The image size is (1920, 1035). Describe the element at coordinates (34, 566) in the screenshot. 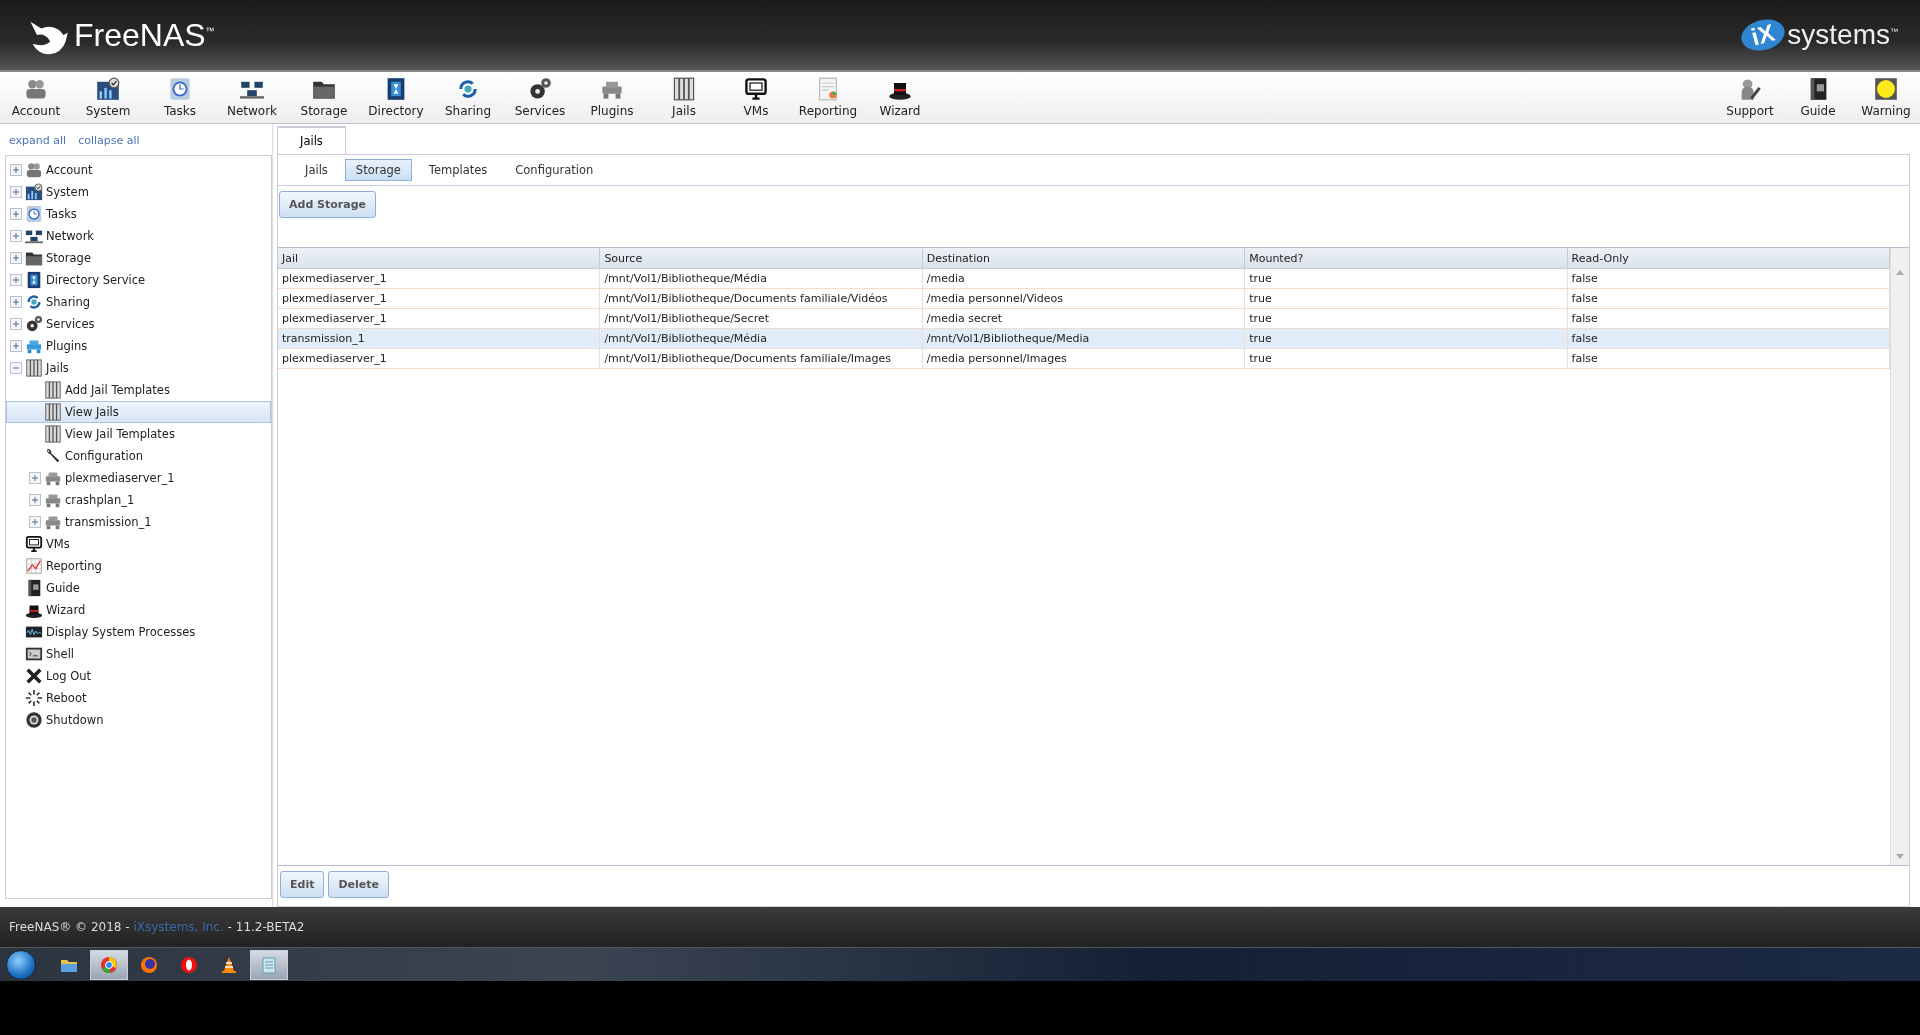

I see `line-chart-icon` at that location.